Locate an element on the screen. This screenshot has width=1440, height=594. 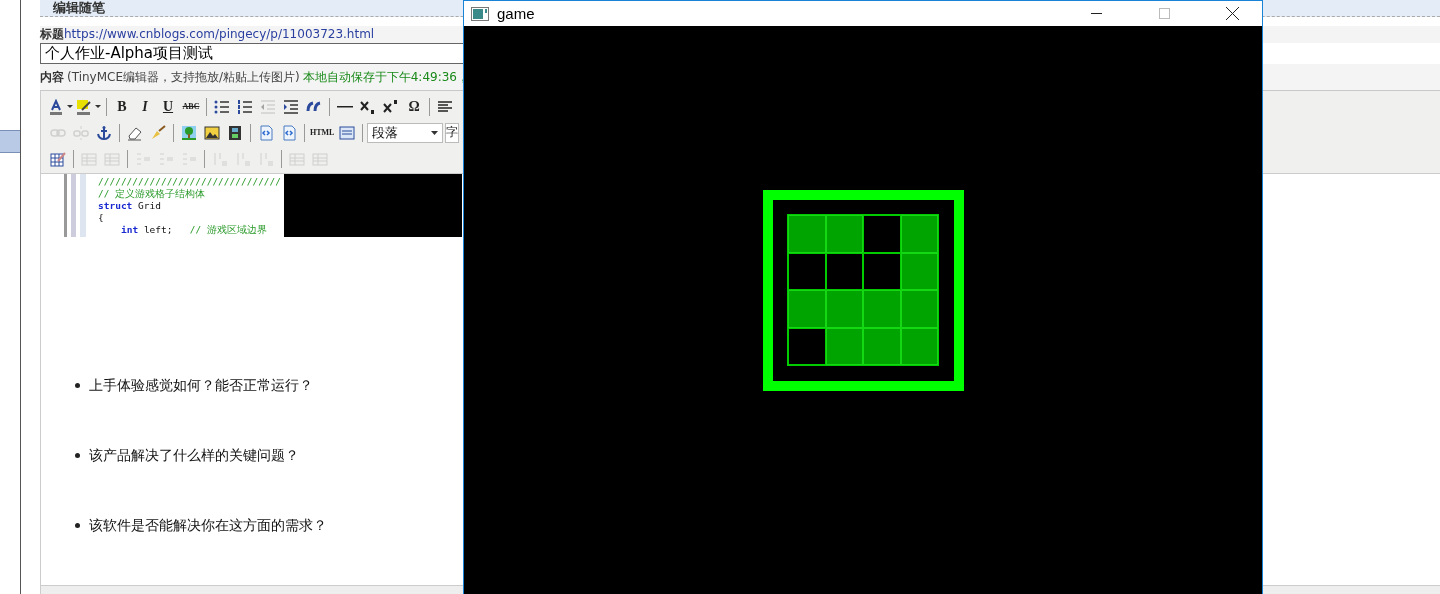
underline-button: U is located at coordinates (168, 106).